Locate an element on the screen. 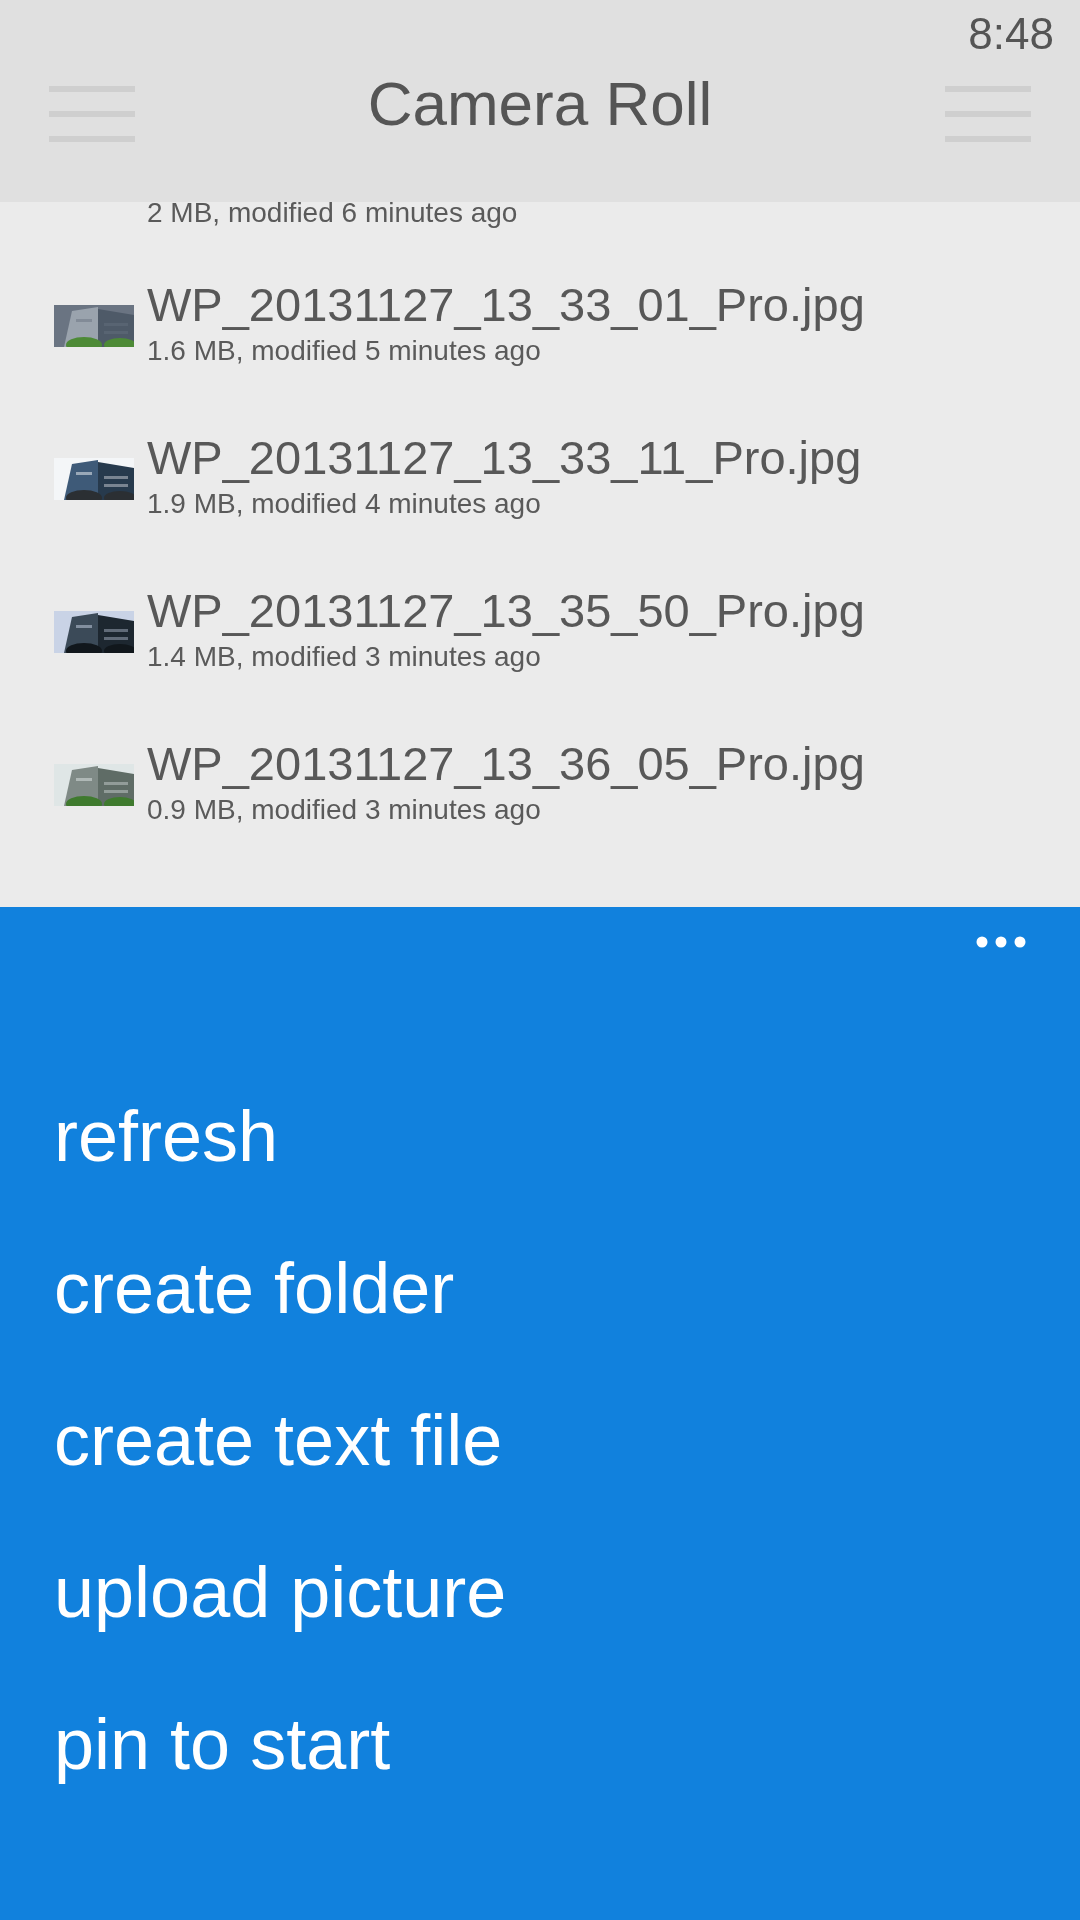  file-details: 1.6 MB, modified 5 minutes ago is located at coordinates (344, 351).